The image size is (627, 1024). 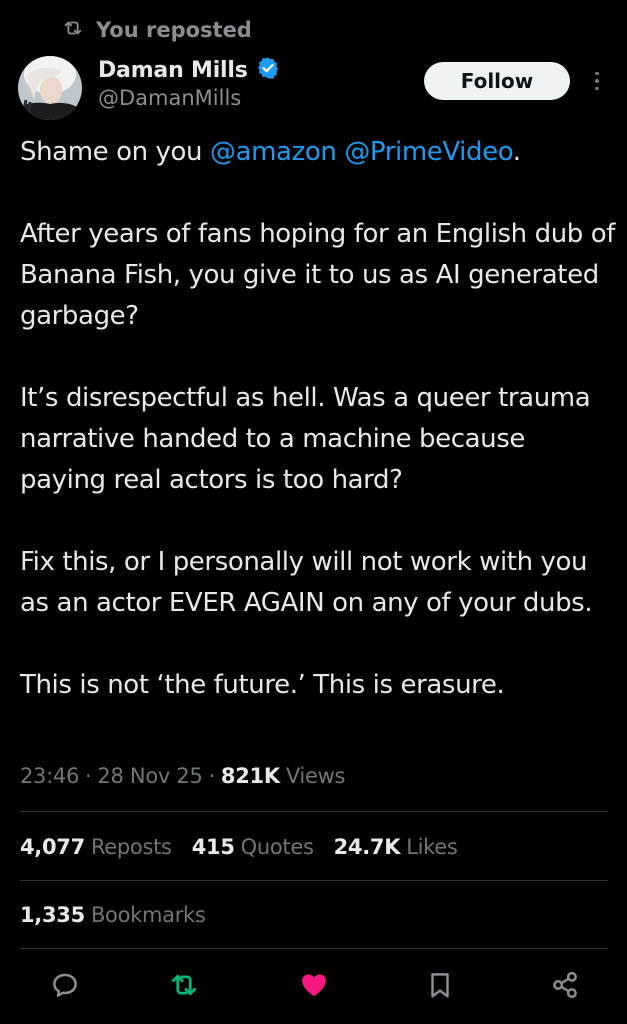 I want to click on quotes-stat: 415 Quotes, so click(x=253, y=847).